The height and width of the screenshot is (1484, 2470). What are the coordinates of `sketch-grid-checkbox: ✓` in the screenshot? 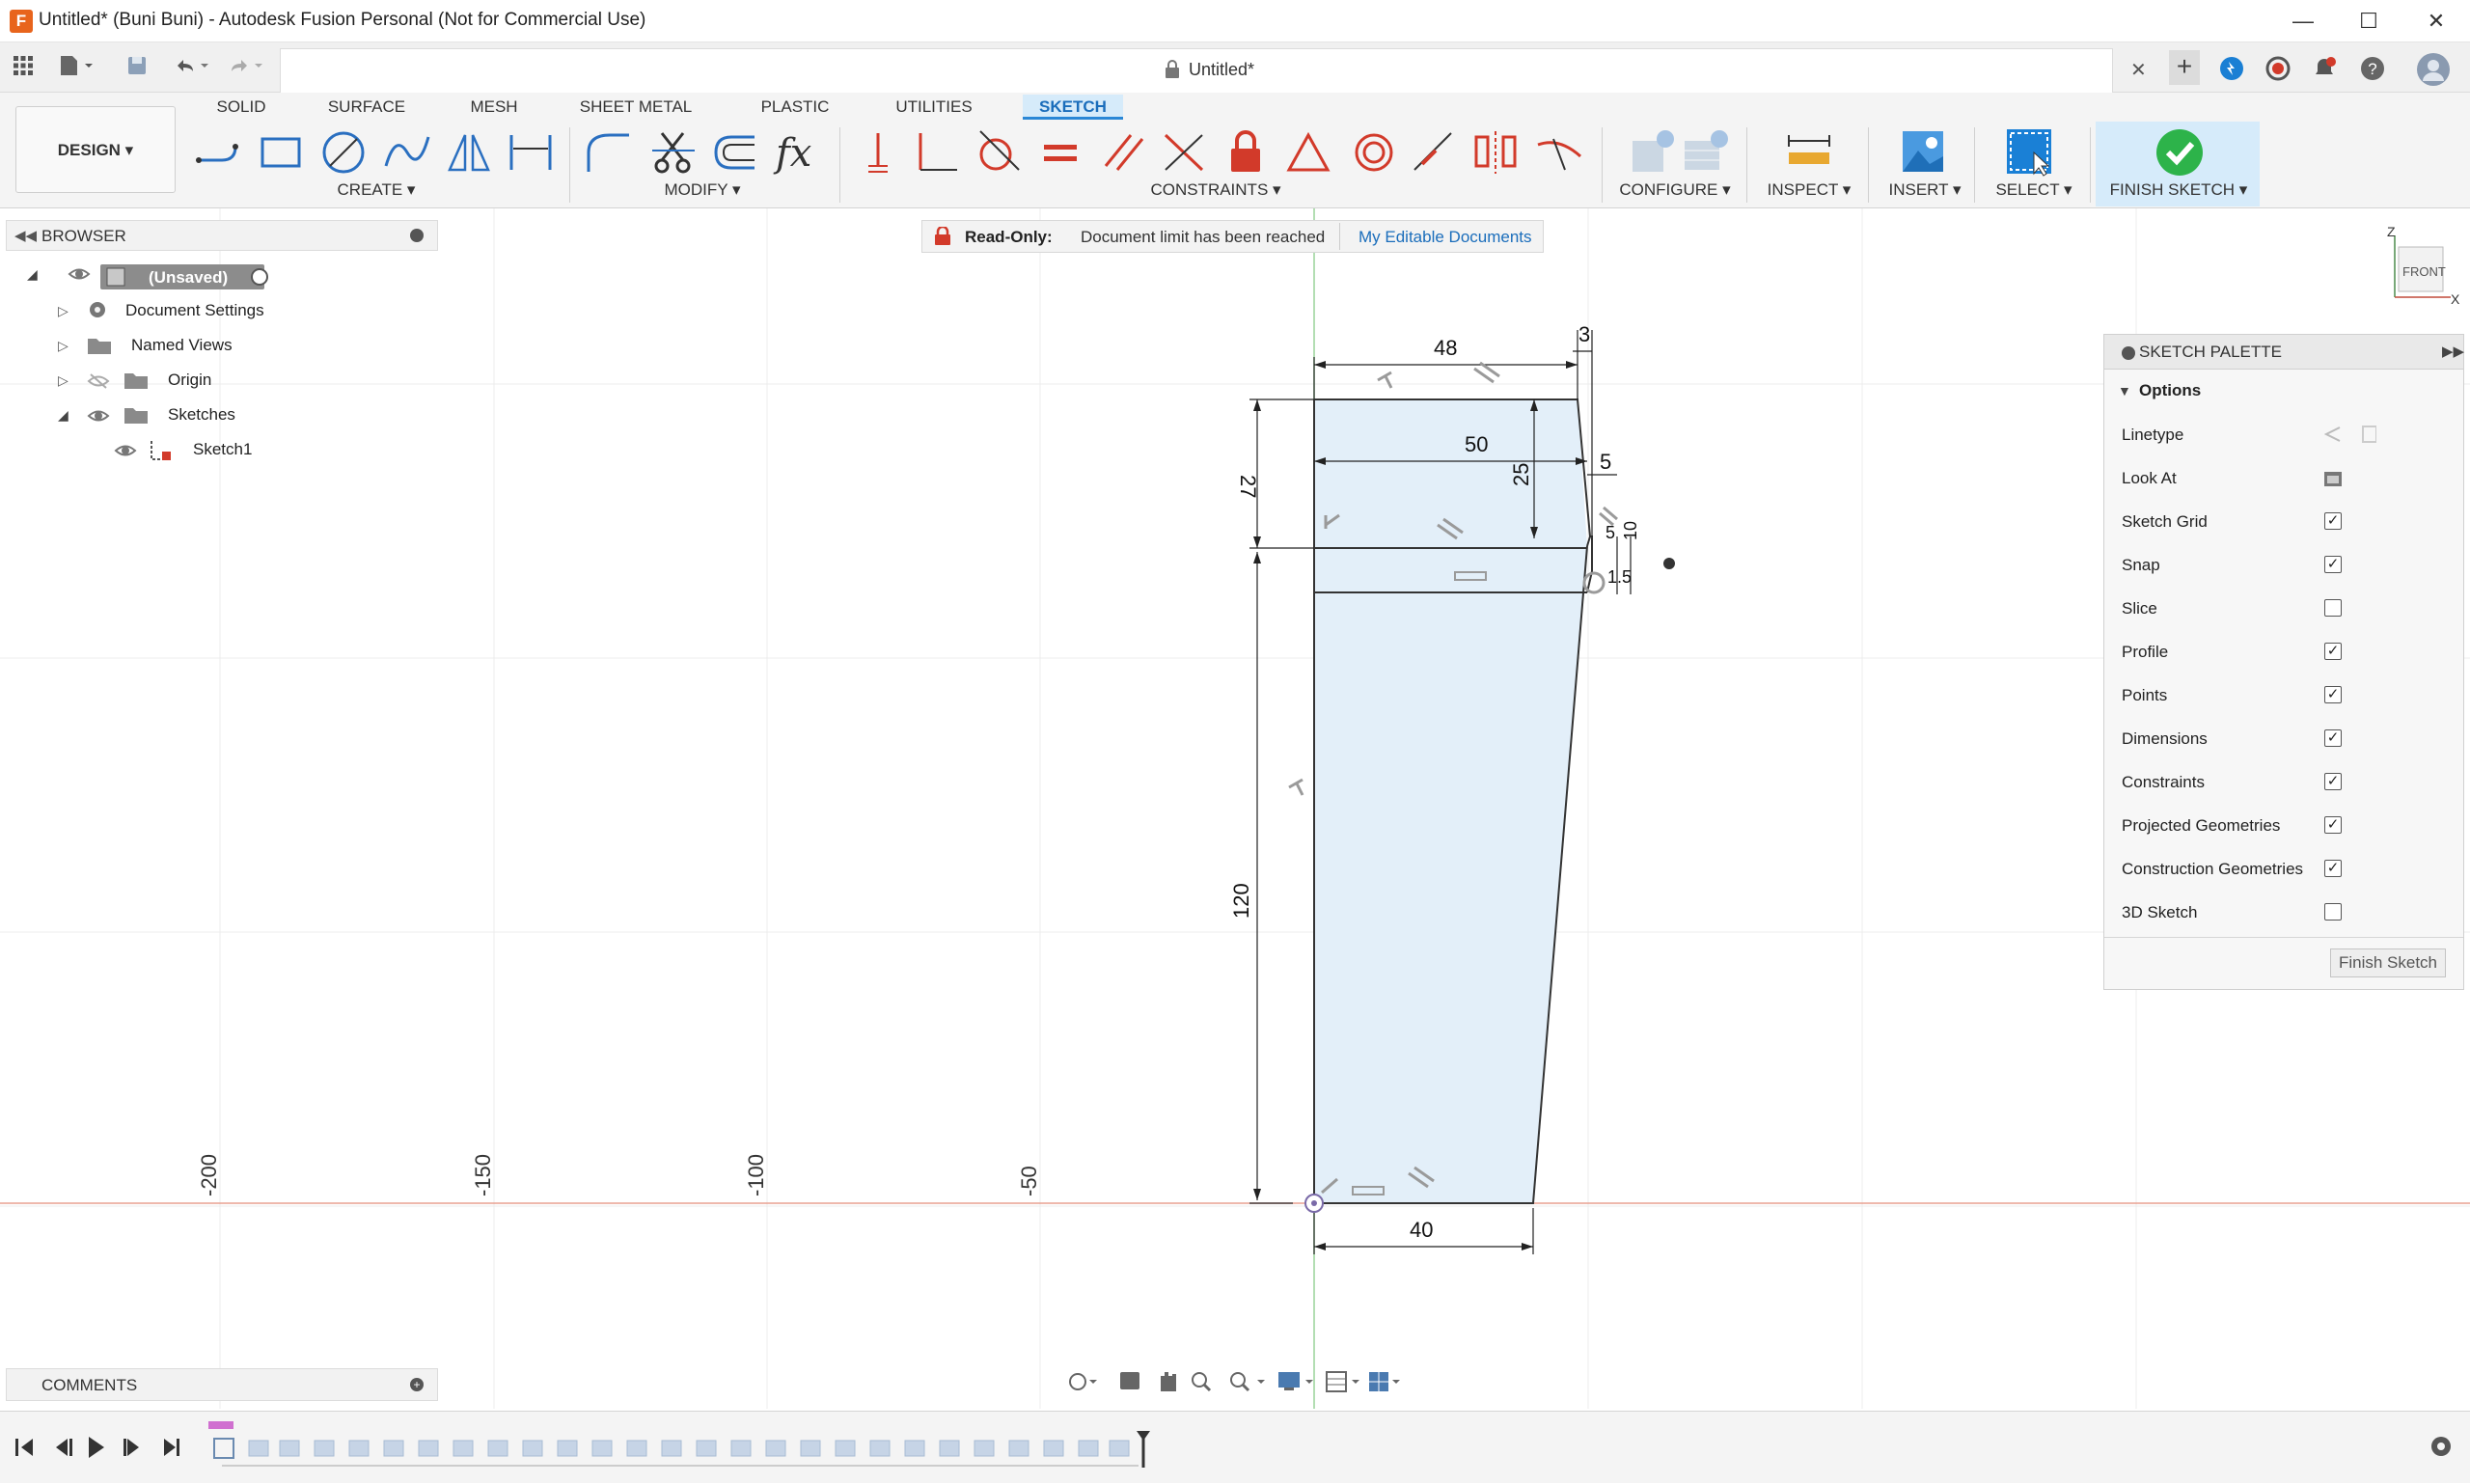 It's located at (2333, 521).